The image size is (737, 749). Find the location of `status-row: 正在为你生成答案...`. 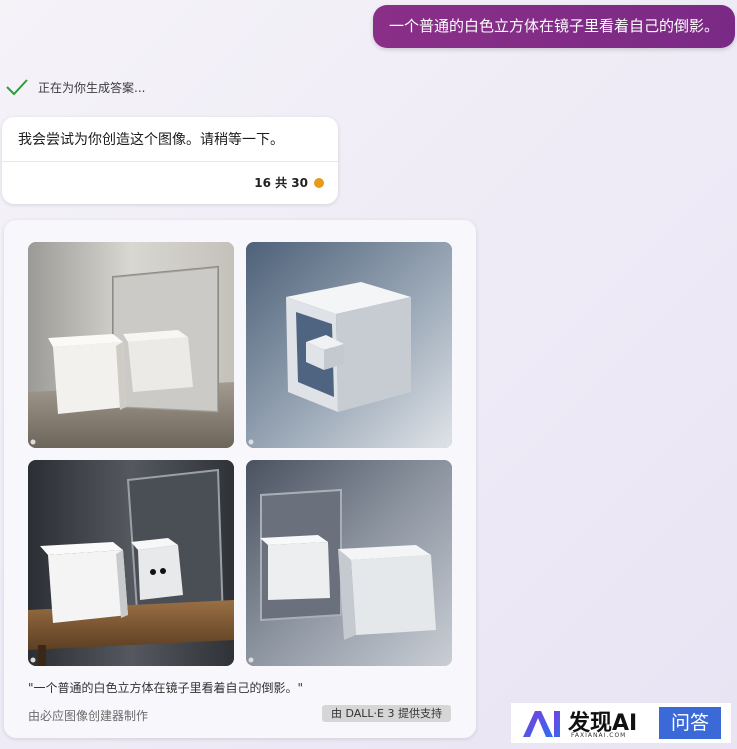

status-row: 正在为你生成答案... is located at coordinates (75, 87).